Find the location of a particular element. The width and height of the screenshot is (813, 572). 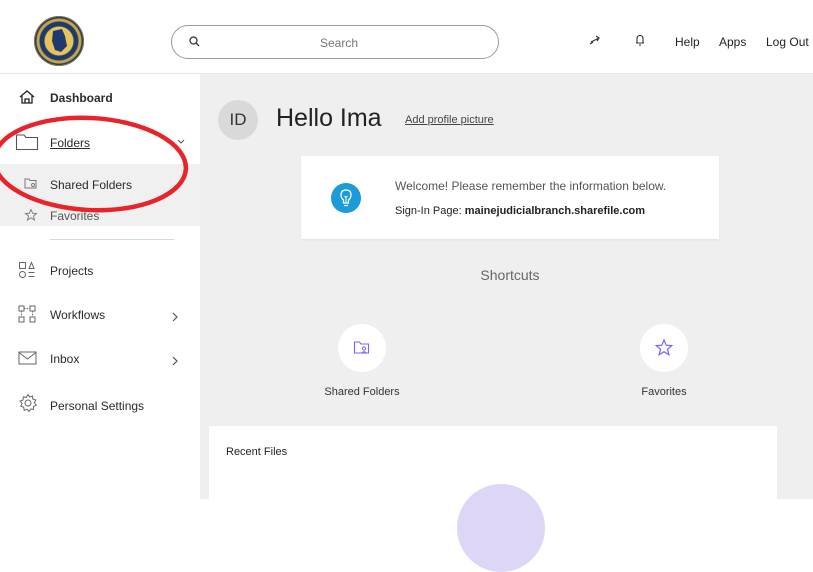

sidebar-item-folders: Folders is located at coordinates (100, 146).